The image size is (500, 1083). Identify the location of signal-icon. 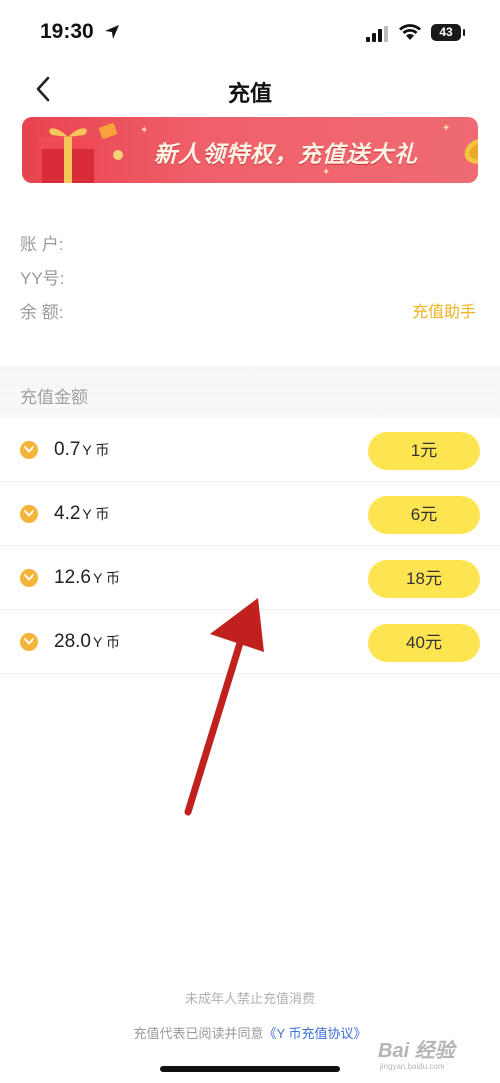
(377, 34).